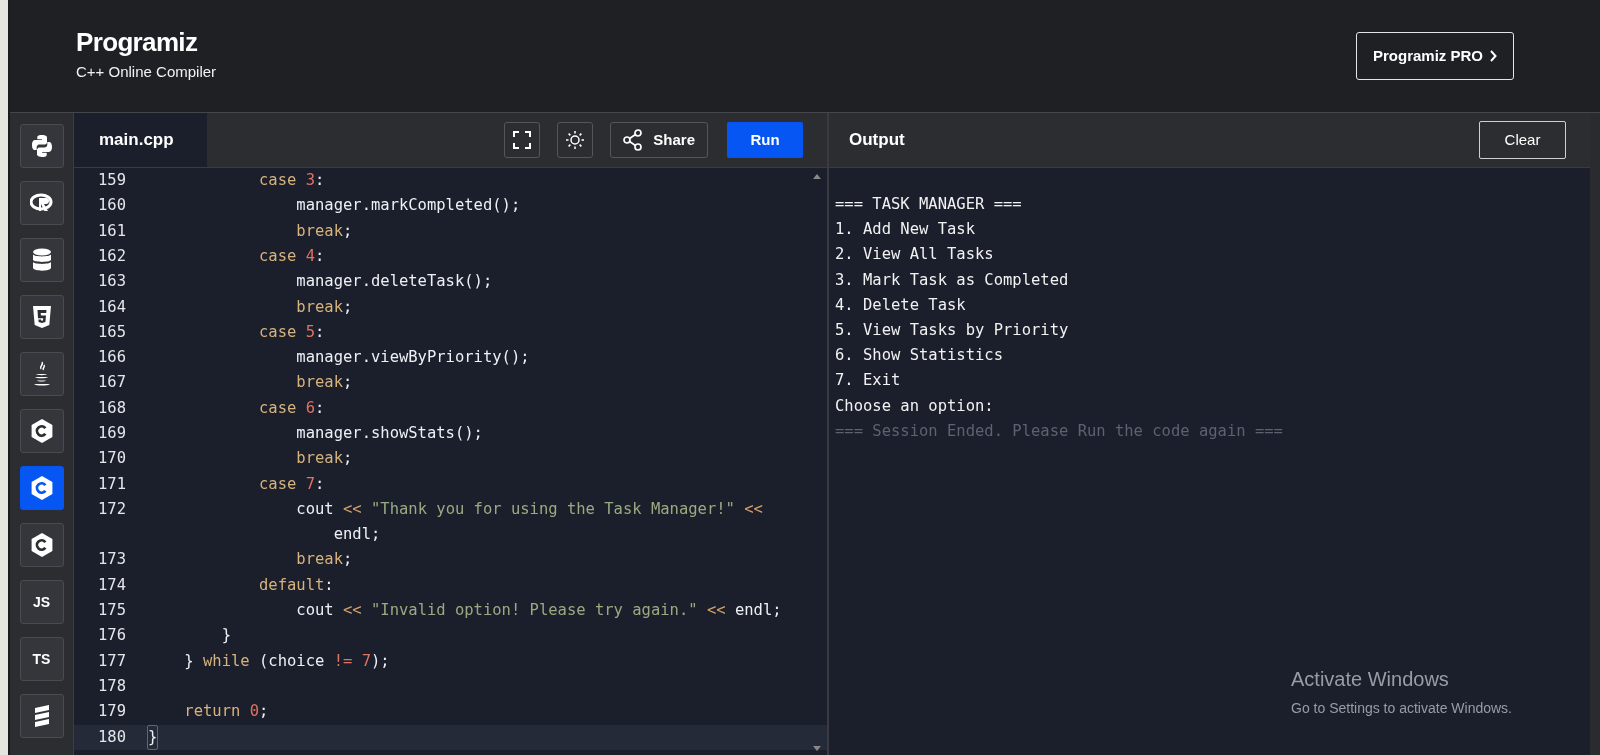 This screenshot has height=755, width=1600. I want to click on snake-logo-icon, so click(41, 146).